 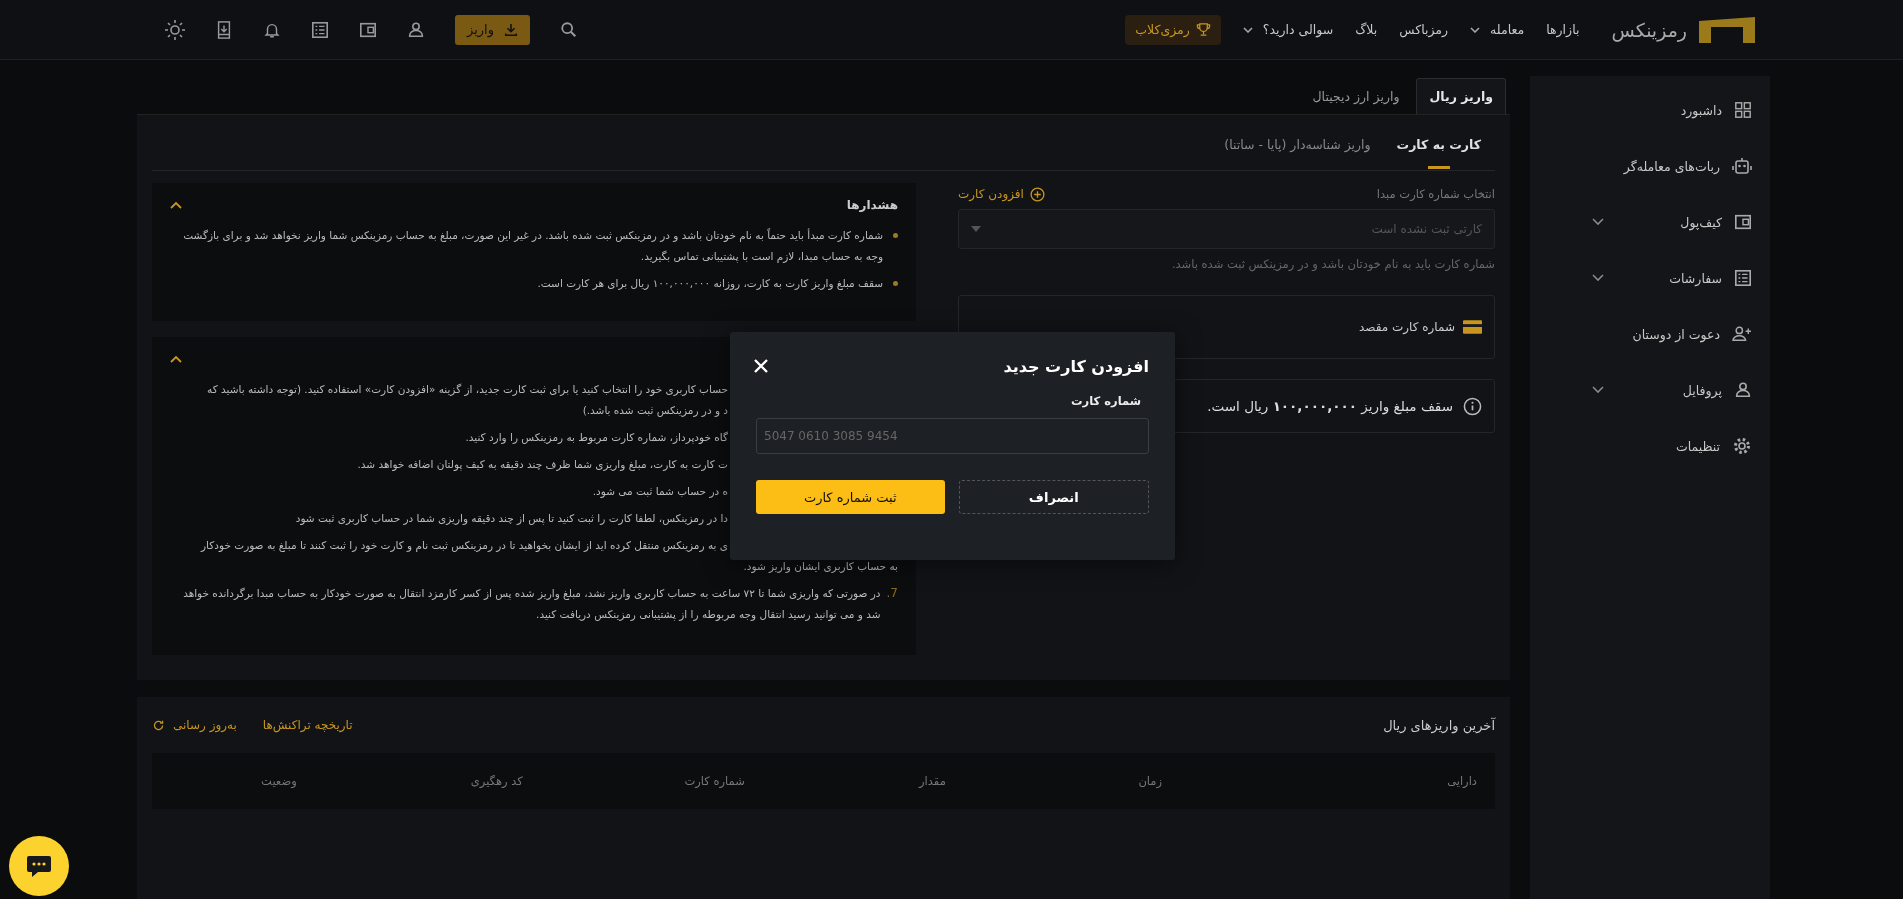 What do you see at coordinates (1106, 401) in the screenshot?
I see `field-label: شماره کارت` at bounding box center [1106, 401].